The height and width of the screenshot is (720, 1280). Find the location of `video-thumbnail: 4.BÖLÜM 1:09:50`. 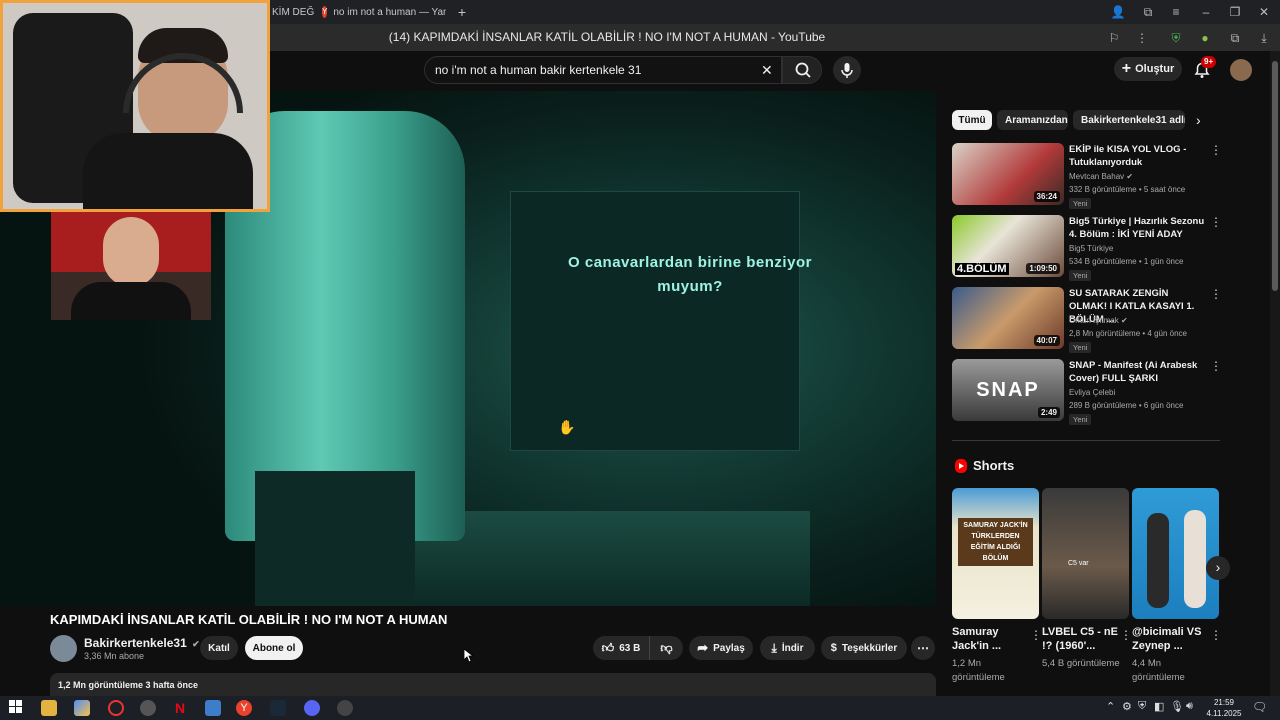

video-thumbnail: 4.BÖLÜM 1:09:50 is located at coordinates (1008, 246).